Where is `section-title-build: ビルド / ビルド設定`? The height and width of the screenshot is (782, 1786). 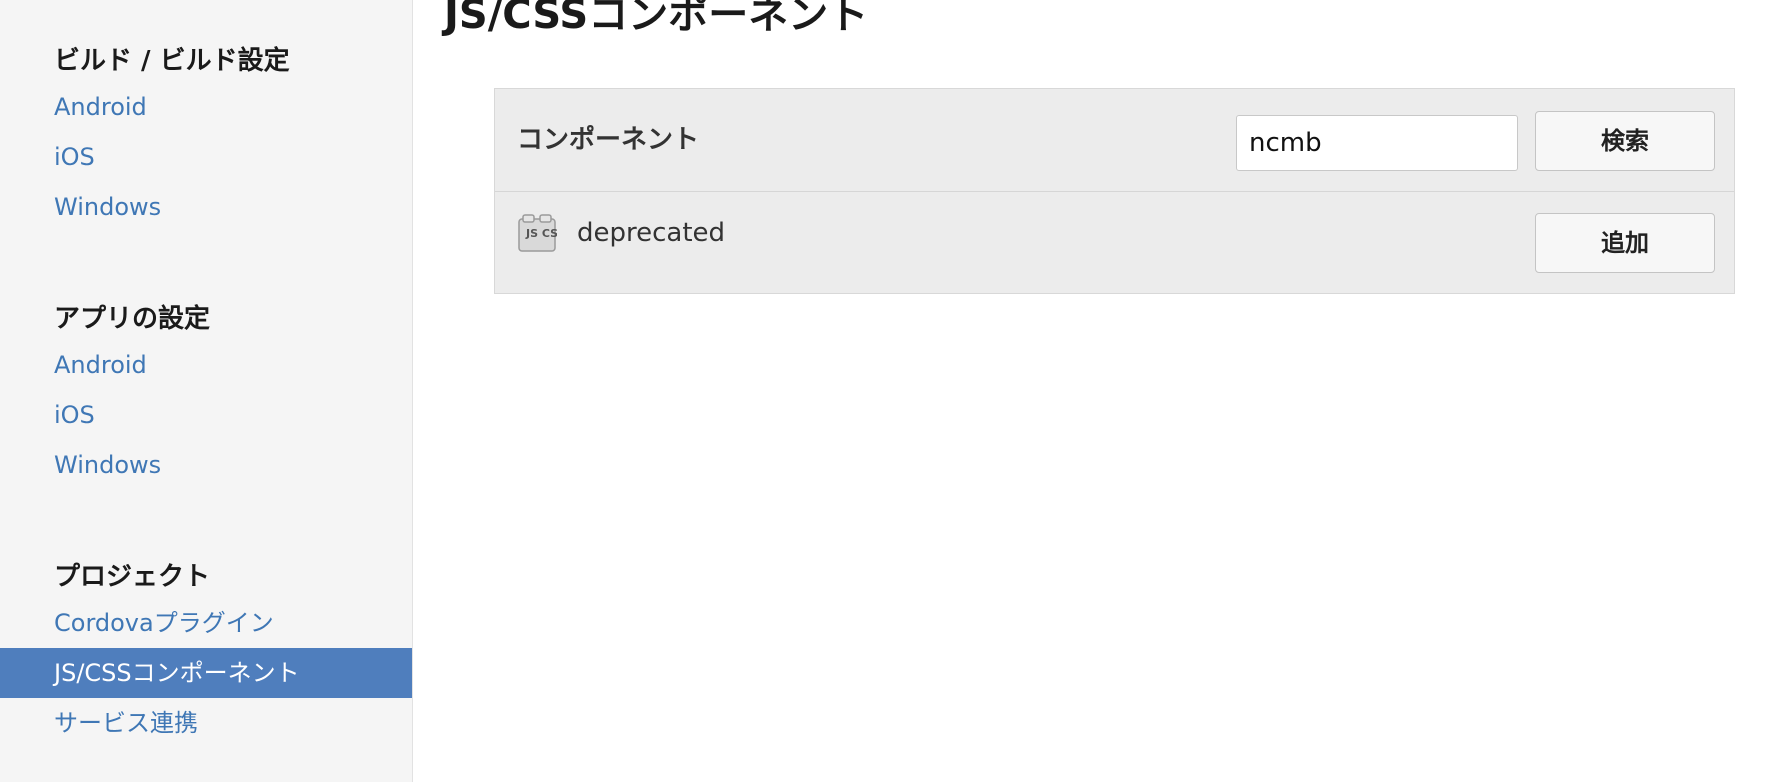 section-title-build: ビルド / ビルド設定 is located at coordinates (172, 61).